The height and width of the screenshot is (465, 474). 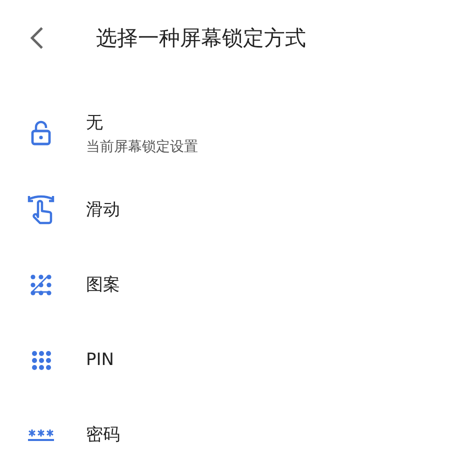 What do you see at coordinates (103, 284) in the screenshot?
I see `option-label: 图案` at bounding box center [103, 284].